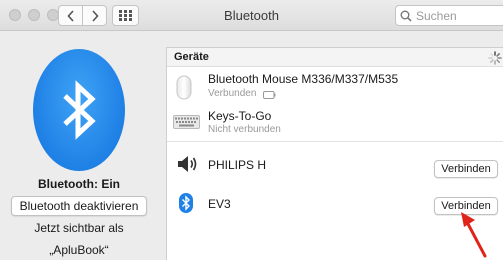 The image size is (503, 260). What do you see at coordinates (237, 165) in the screenshot?
I see `device-name: PHILIPS H` at bounding box center [237, 165].